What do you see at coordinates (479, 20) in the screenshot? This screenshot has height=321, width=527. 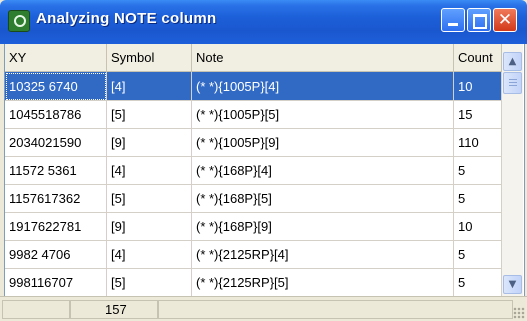 I see `maximize-button` at bounding box center [479, 20].